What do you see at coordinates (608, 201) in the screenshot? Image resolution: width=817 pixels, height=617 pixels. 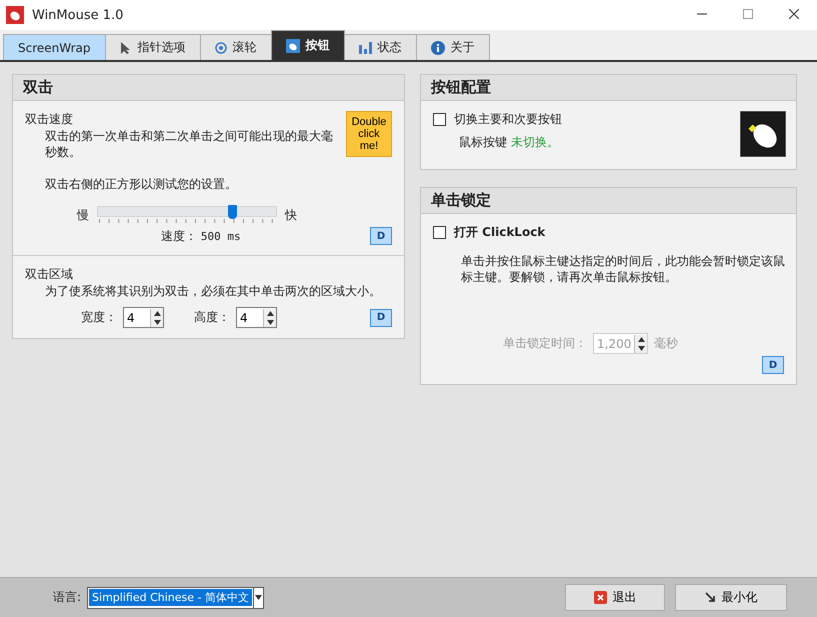 I see `panel-title: 单击锁定` at bounding box center [608, 201].